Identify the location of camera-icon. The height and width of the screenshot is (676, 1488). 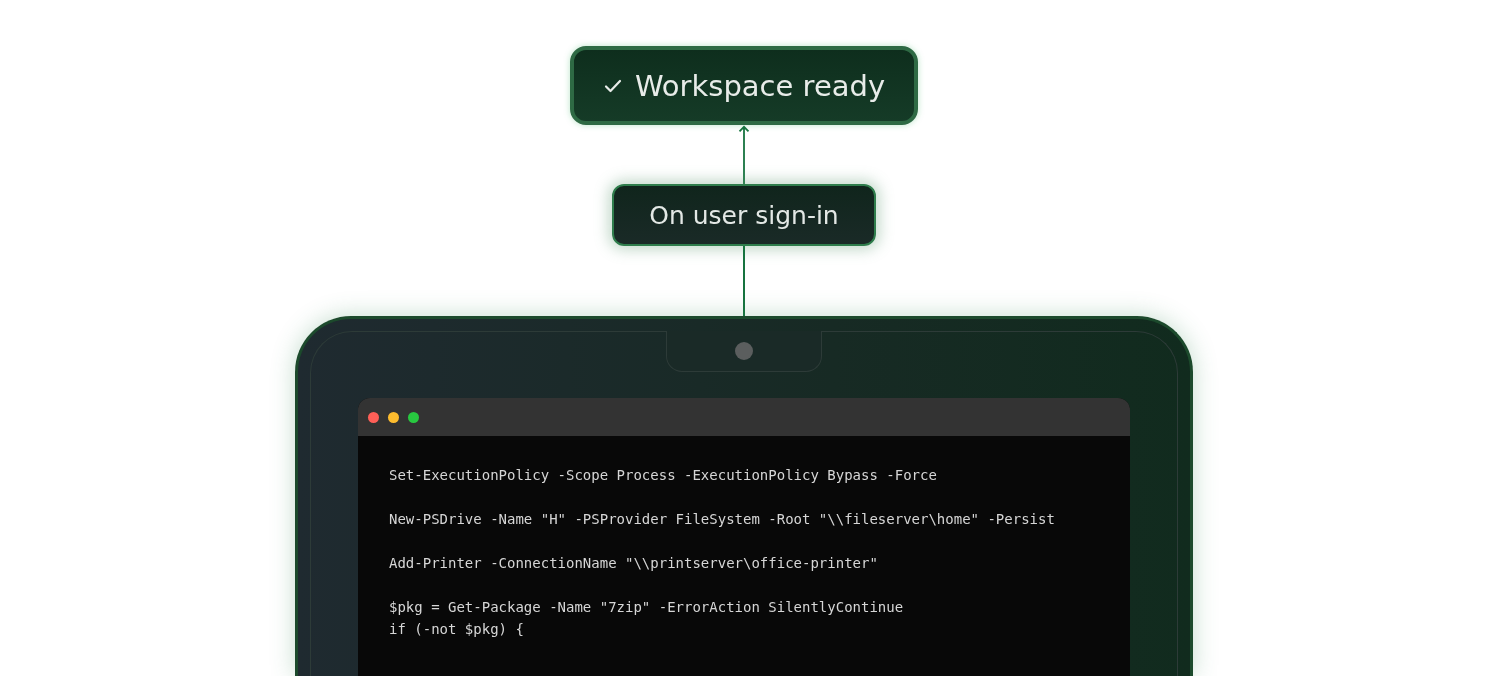
(744, 351).